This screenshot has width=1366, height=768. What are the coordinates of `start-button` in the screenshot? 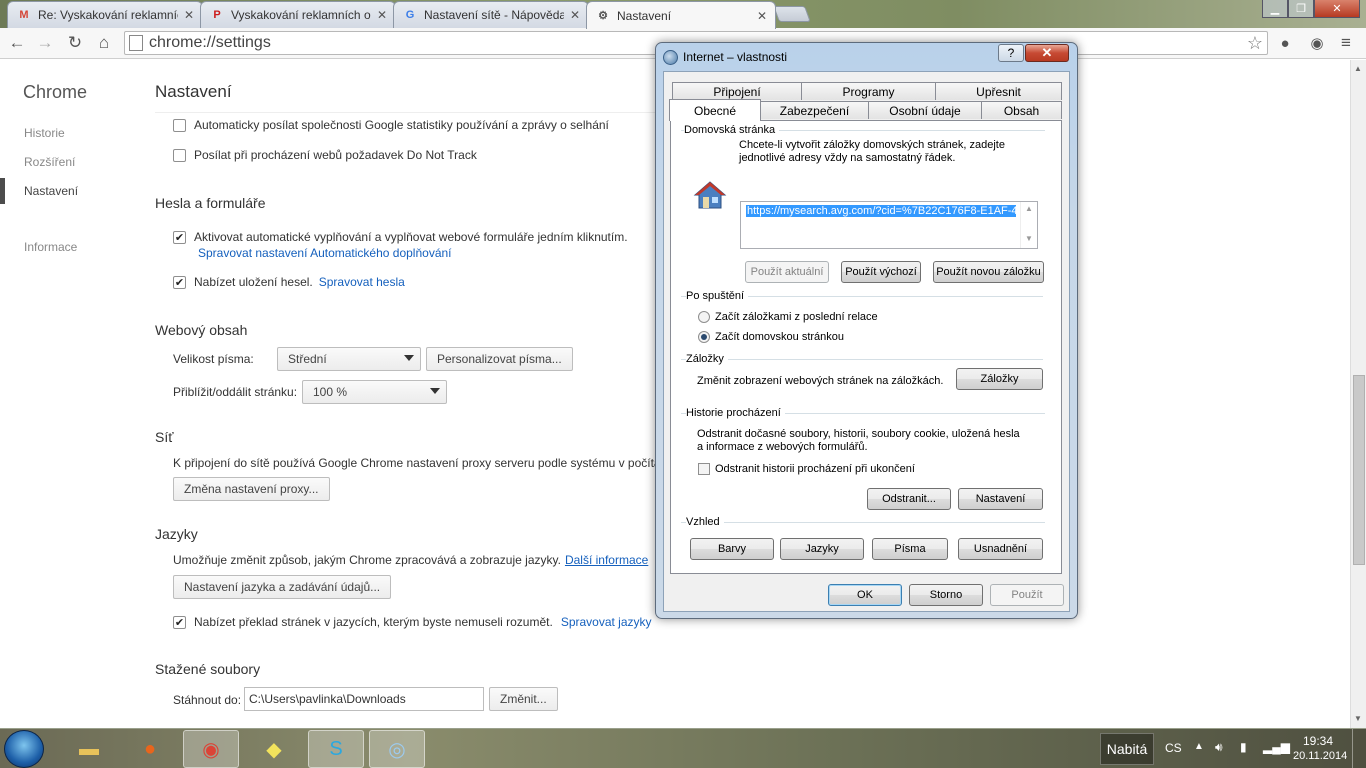 It's located at (24, 749).